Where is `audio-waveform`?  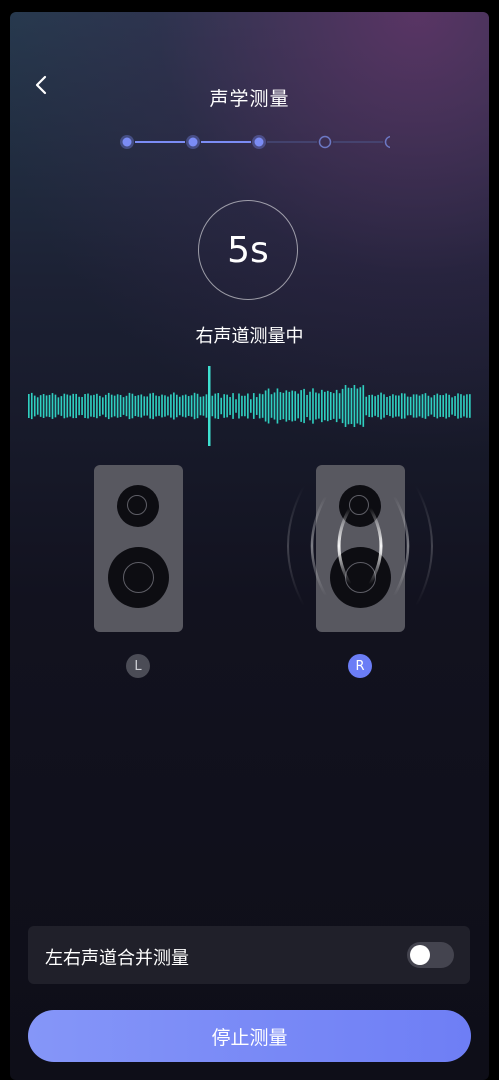
audio-waveform is located at coordinates (249, 406).